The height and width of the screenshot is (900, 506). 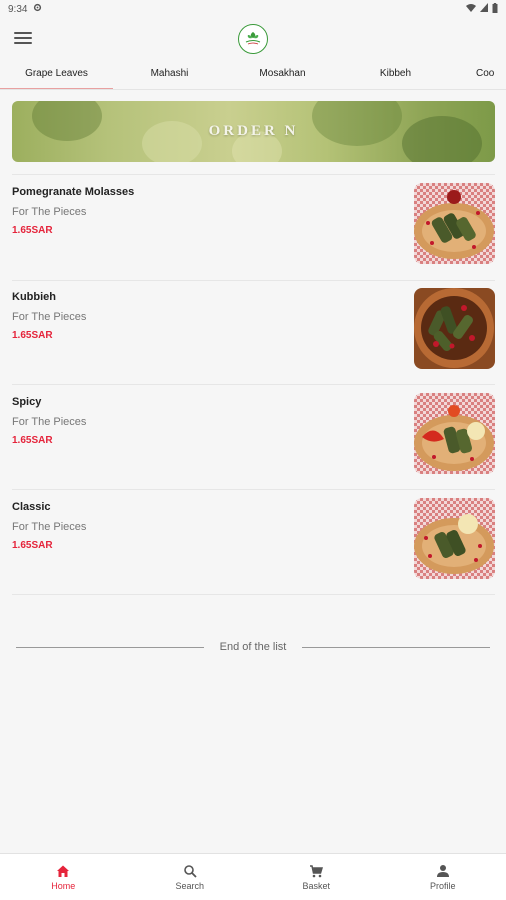 What do you see at coordinates (169, 74) in the screenshot?
I see `tab-mahashi: Mahashi` at bounding box center [169, 74].